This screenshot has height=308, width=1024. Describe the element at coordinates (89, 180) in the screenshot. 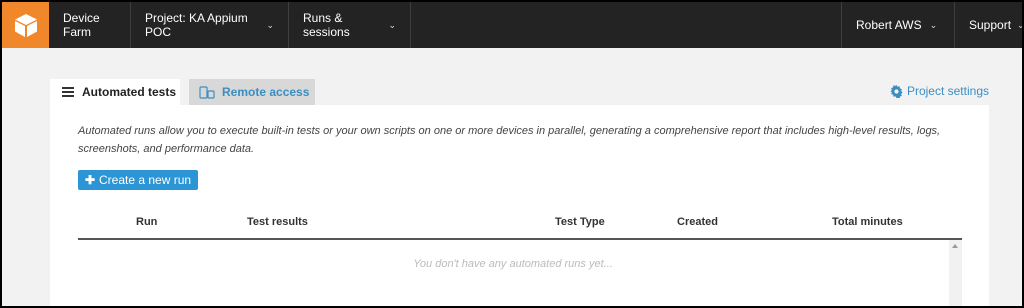

I see `plus-icon: ✚` at that location.